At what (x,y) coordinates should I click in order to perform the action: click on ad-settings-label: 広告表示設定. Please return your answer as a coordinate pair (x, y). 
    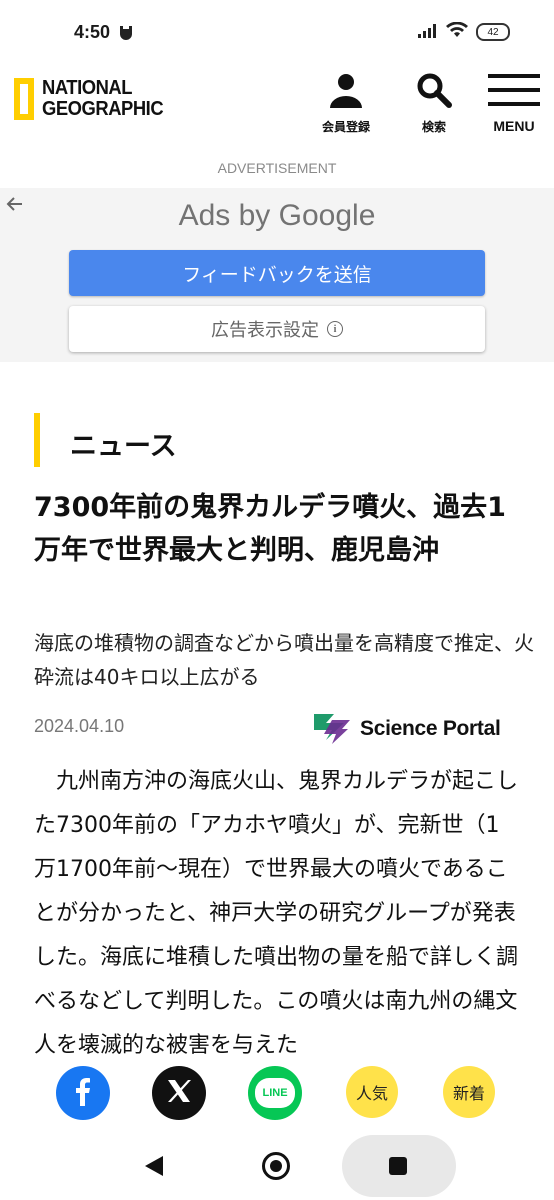
    Looking at the image, I should click on (265, 330).